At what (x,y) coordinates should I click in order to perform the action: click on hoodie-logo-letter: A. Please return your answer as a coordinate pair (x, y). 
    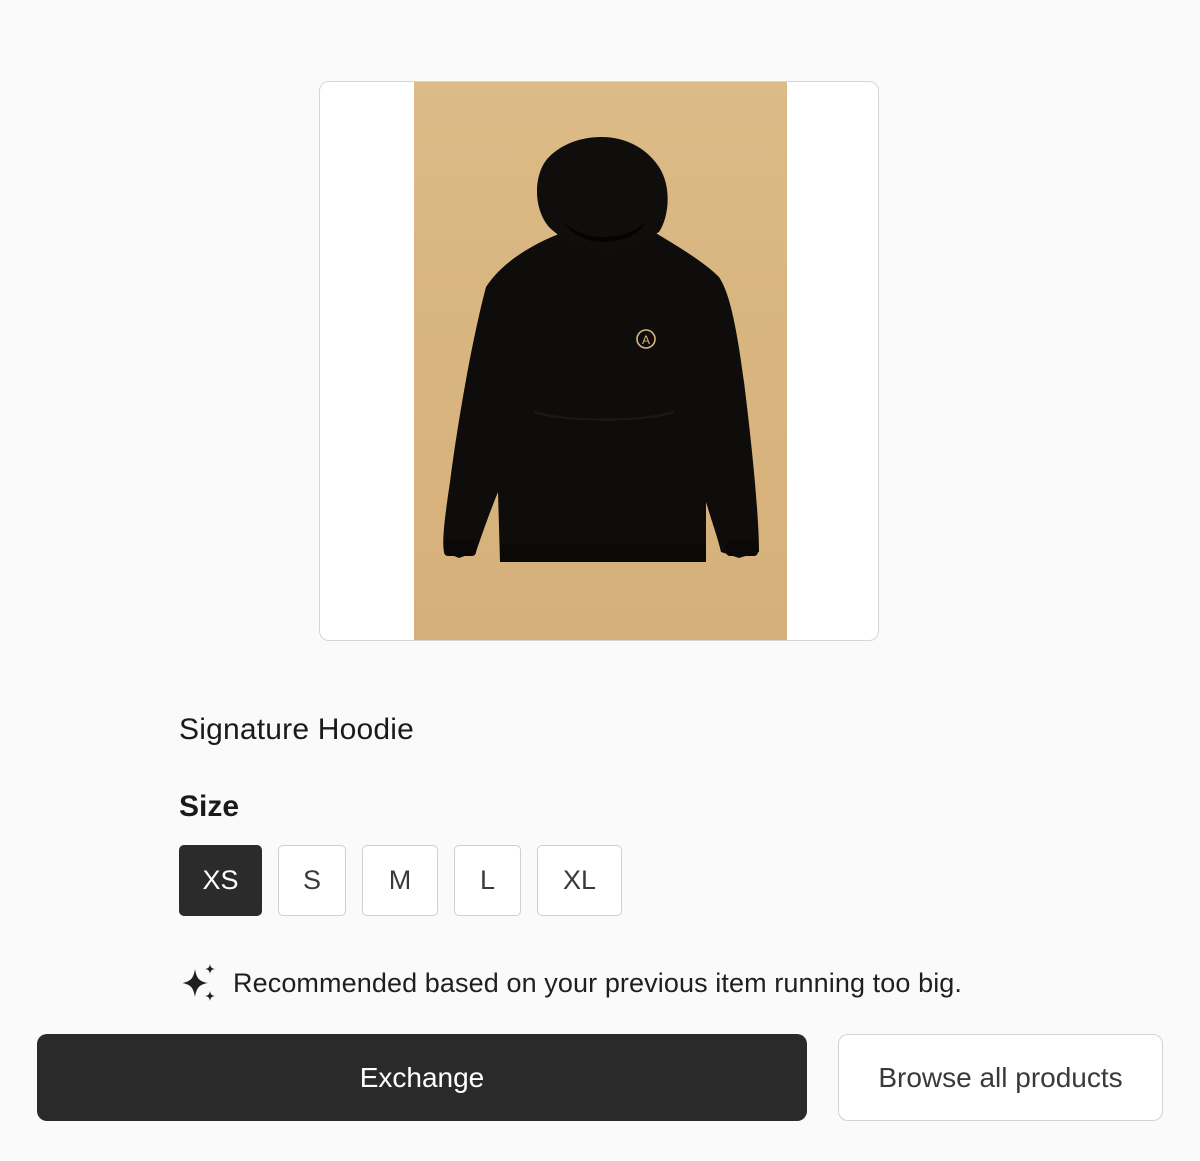
    Looking at the image, I should click on (646, 340).